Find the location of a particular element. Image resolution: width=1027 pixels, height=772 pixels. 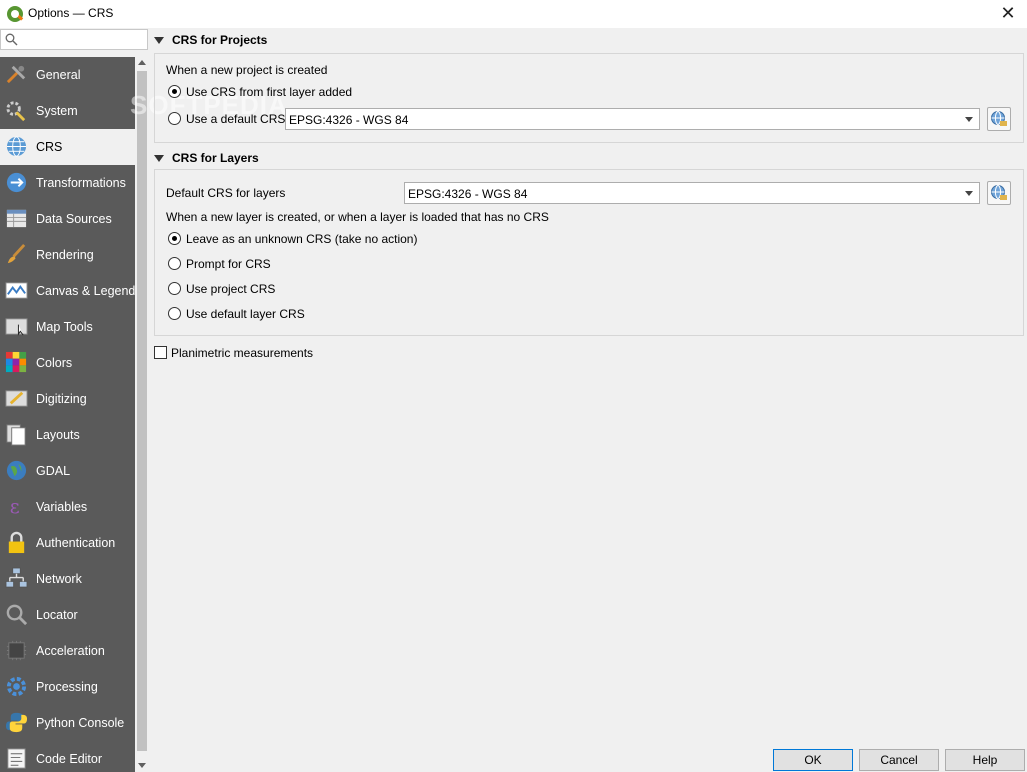

svg-text: ε is located at coordinates (15, 506).